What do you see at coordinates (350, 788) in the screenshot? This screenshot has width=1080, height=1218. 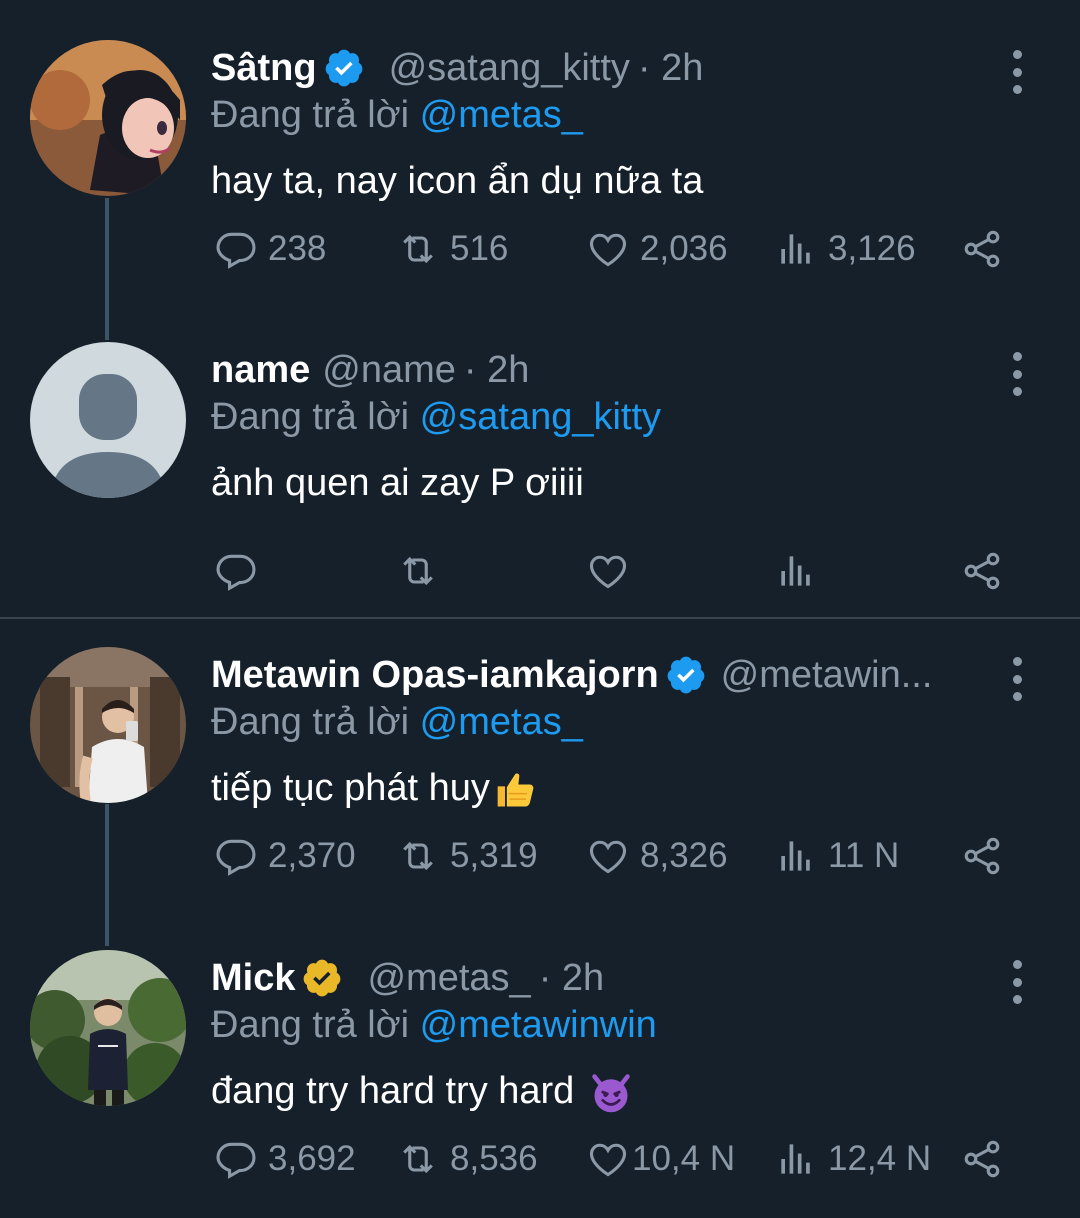 I see `tweet-text: tiếp tục phát huy` at bounding box center [350, 788].